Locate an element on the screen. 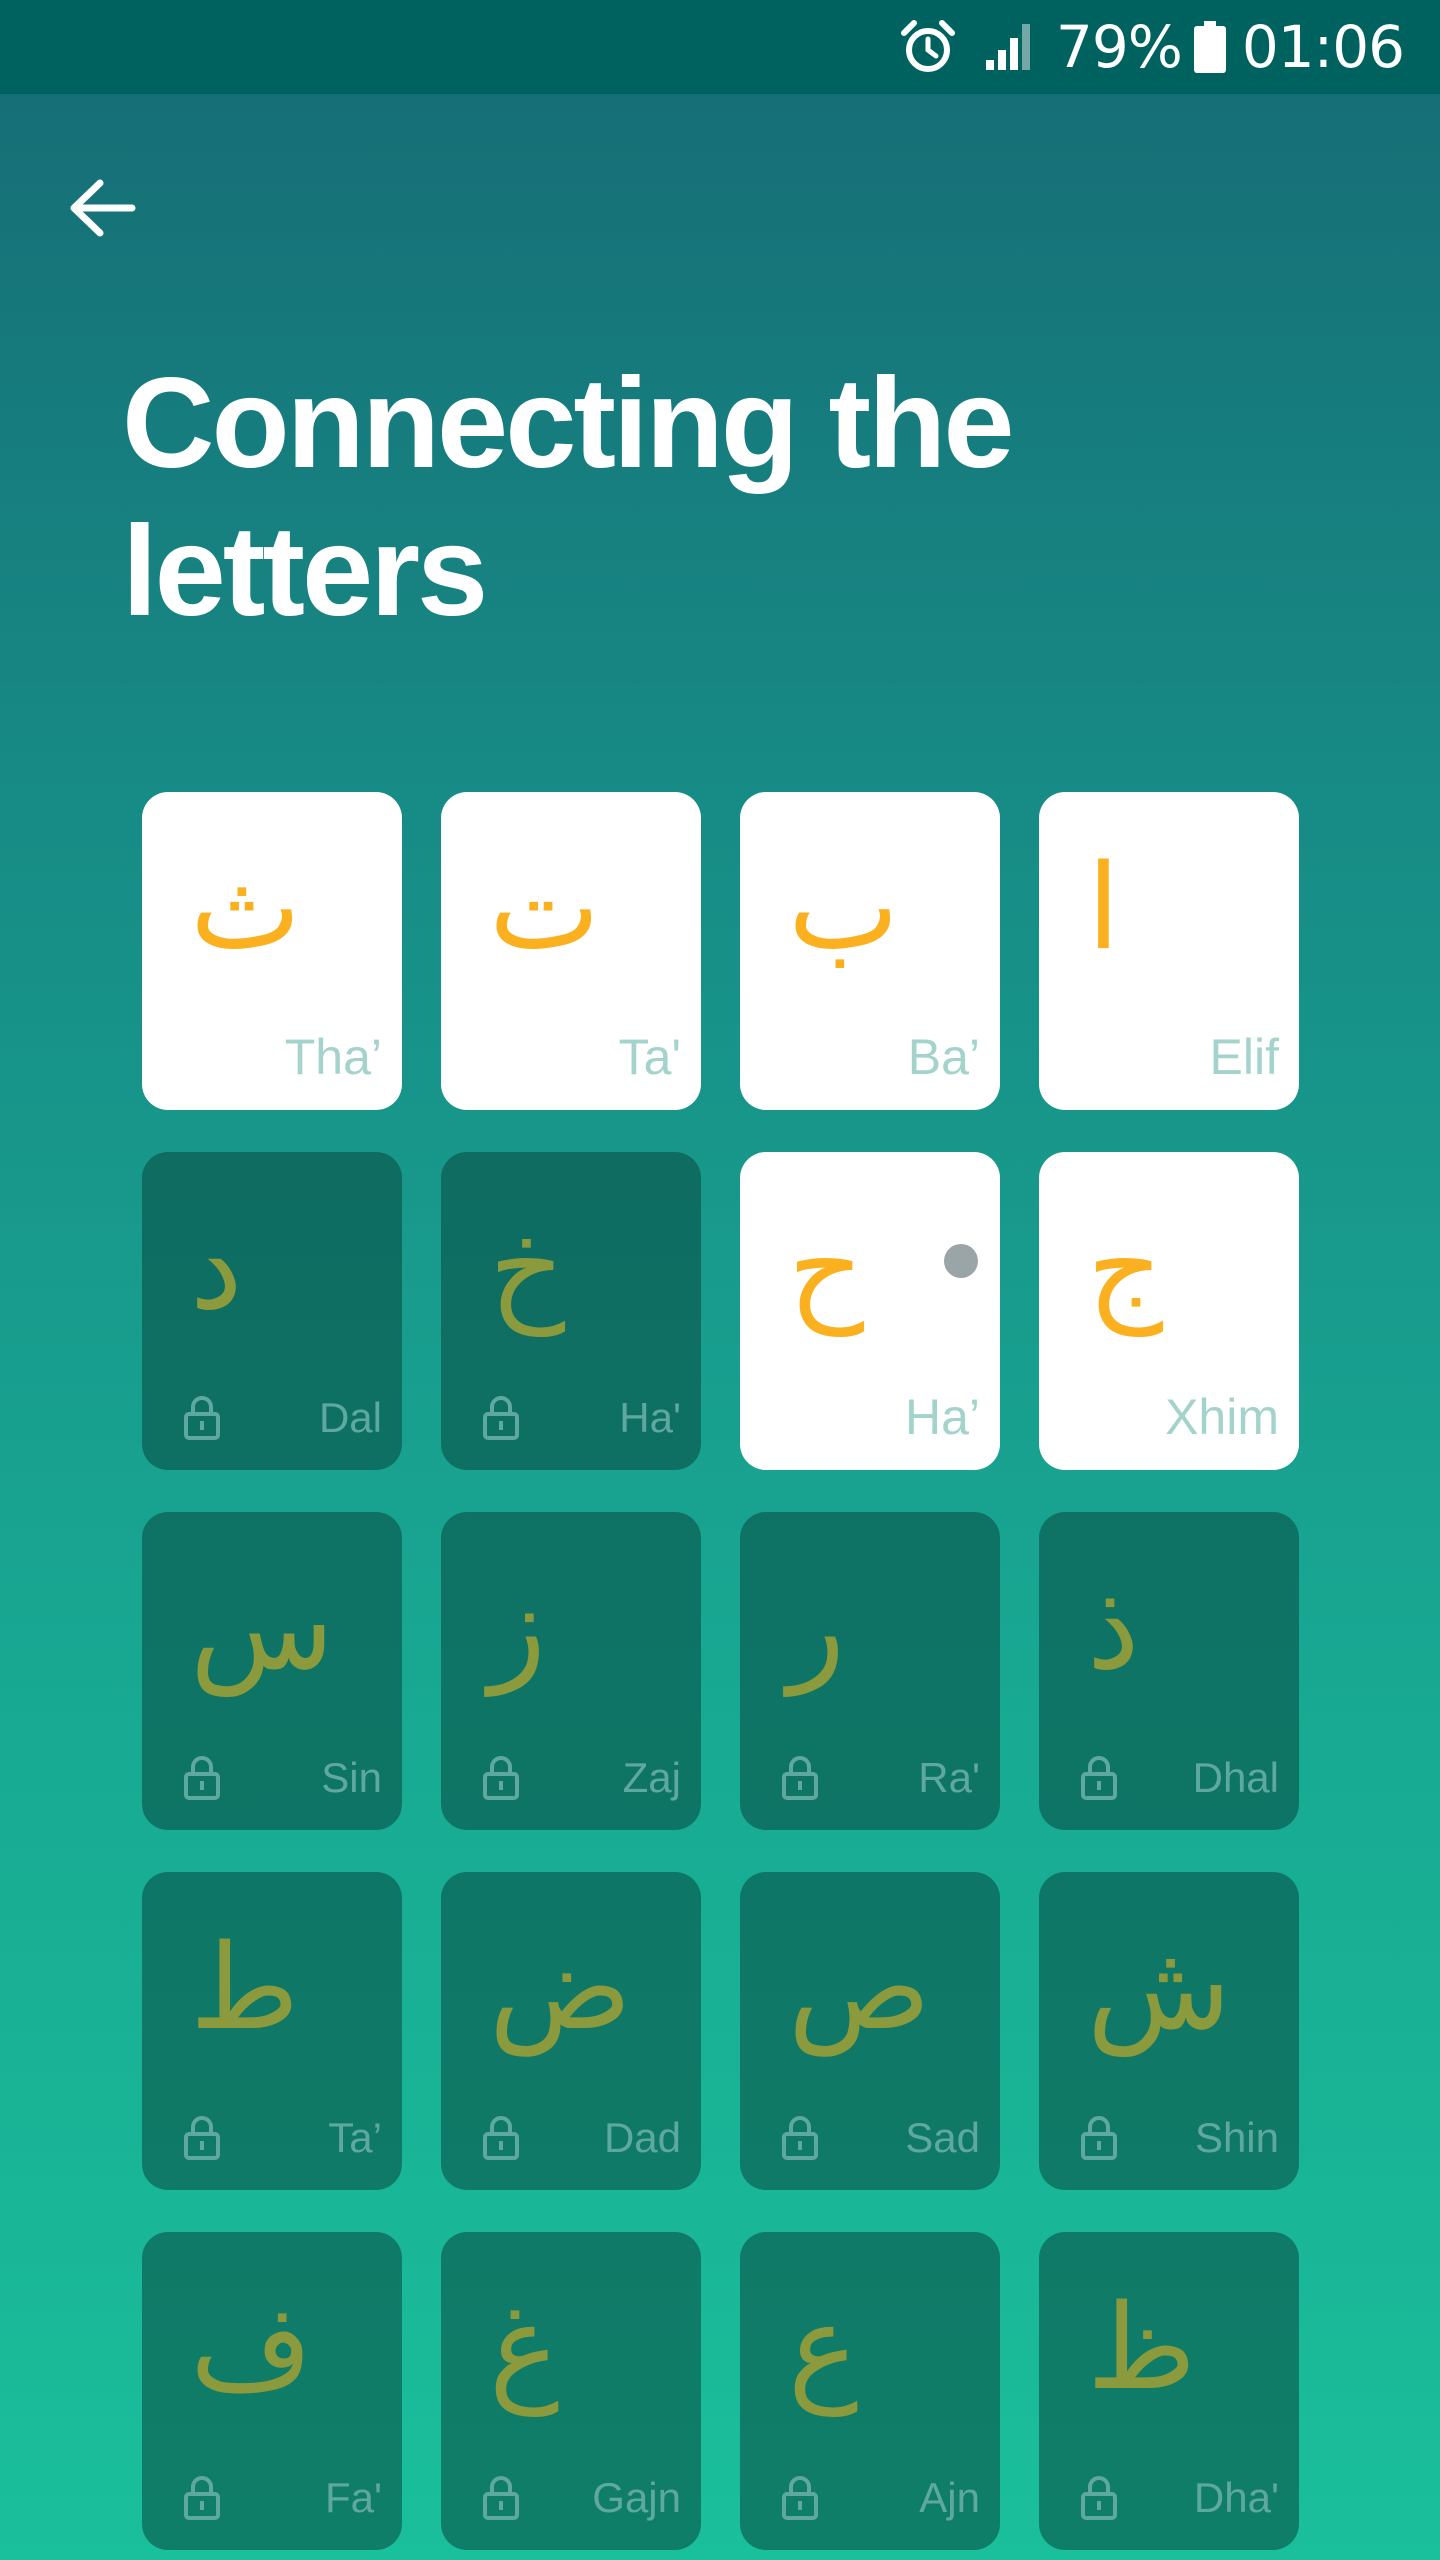 The image size is (1440, 2560). letter-card: ع Ajn is located at coordinates (870, 2391).